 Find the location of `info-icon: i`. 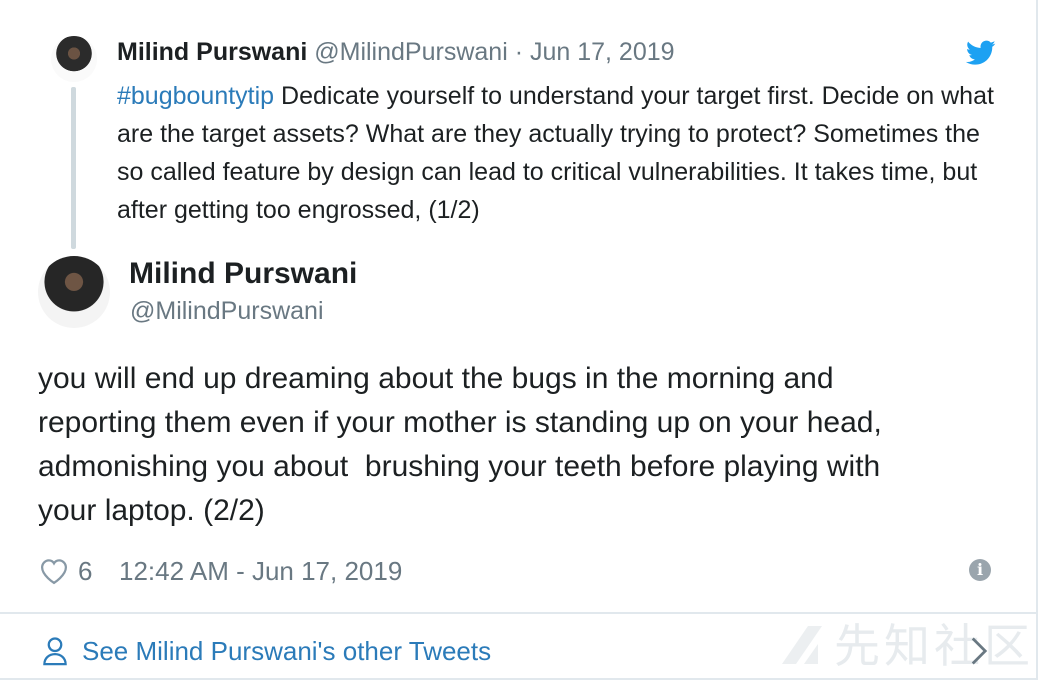

info-icon: i is located at coordinates (980, 570).